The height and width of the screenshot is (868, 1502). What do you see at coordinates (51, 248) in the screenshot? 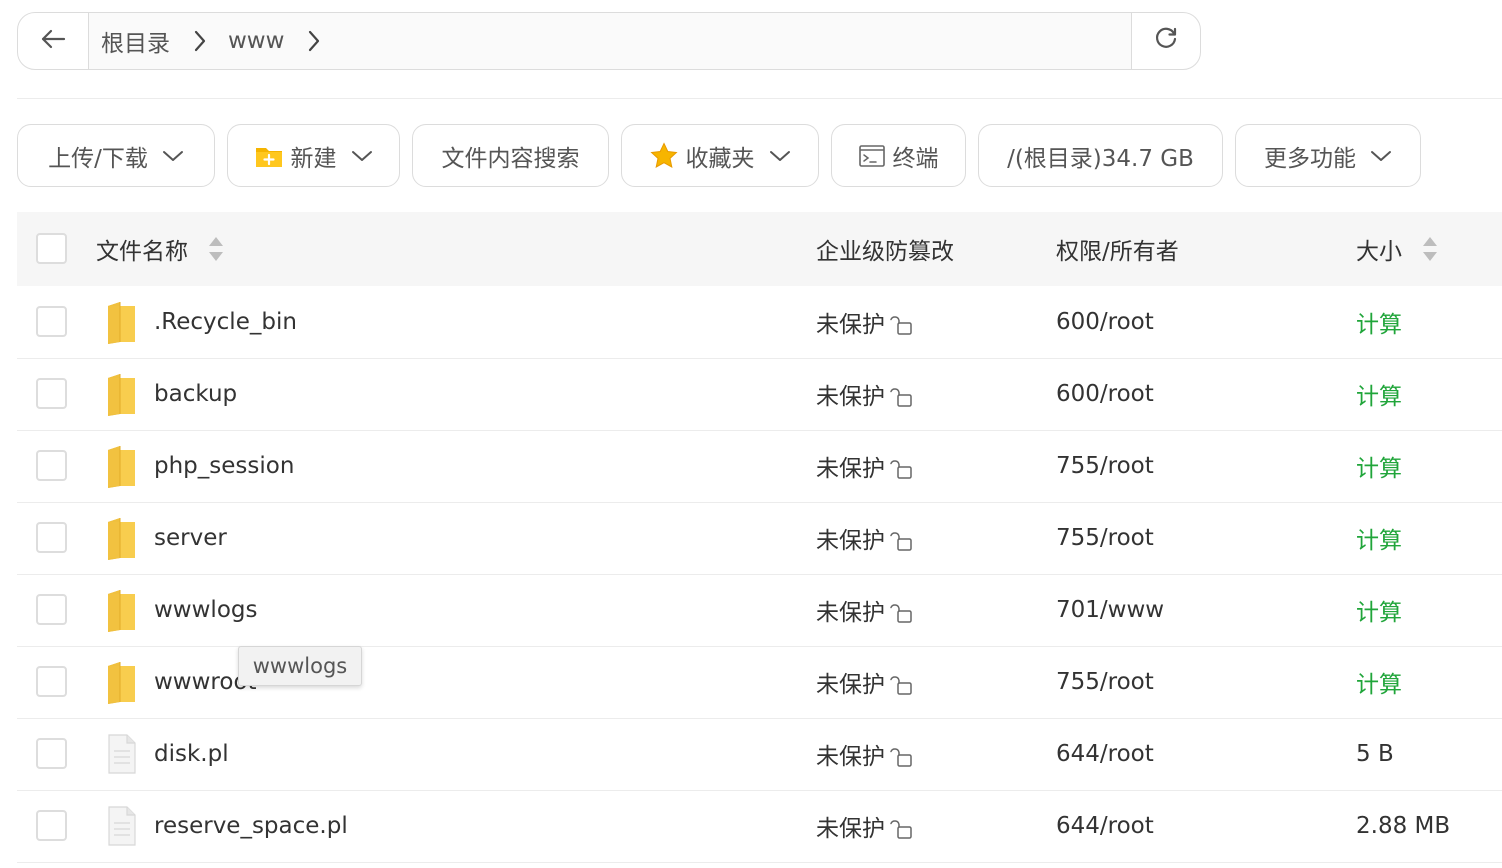
I see `select-all-checkbox` at bounding box center [51, 248].